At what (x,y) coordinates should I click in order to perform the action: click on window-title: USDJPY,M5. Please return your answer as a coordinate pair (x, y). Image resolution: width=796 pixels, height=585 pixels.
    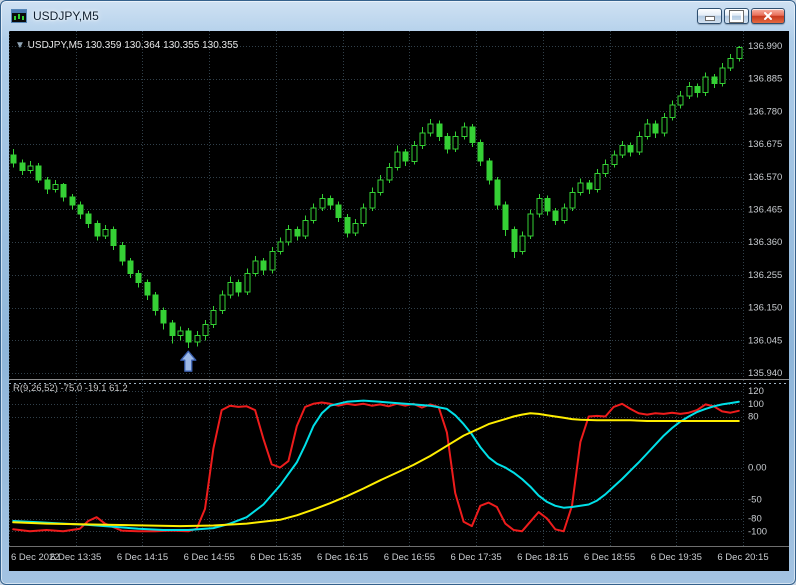
    Looking at the image, I should click on (66, 16).